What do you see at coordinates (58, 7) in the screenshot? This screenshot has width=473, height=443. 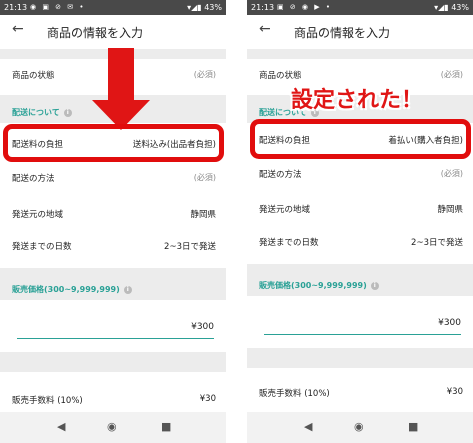 I see `notification-icons: ◉ ▣ ⊘ ✉ •` at bounding box center [58, 7].